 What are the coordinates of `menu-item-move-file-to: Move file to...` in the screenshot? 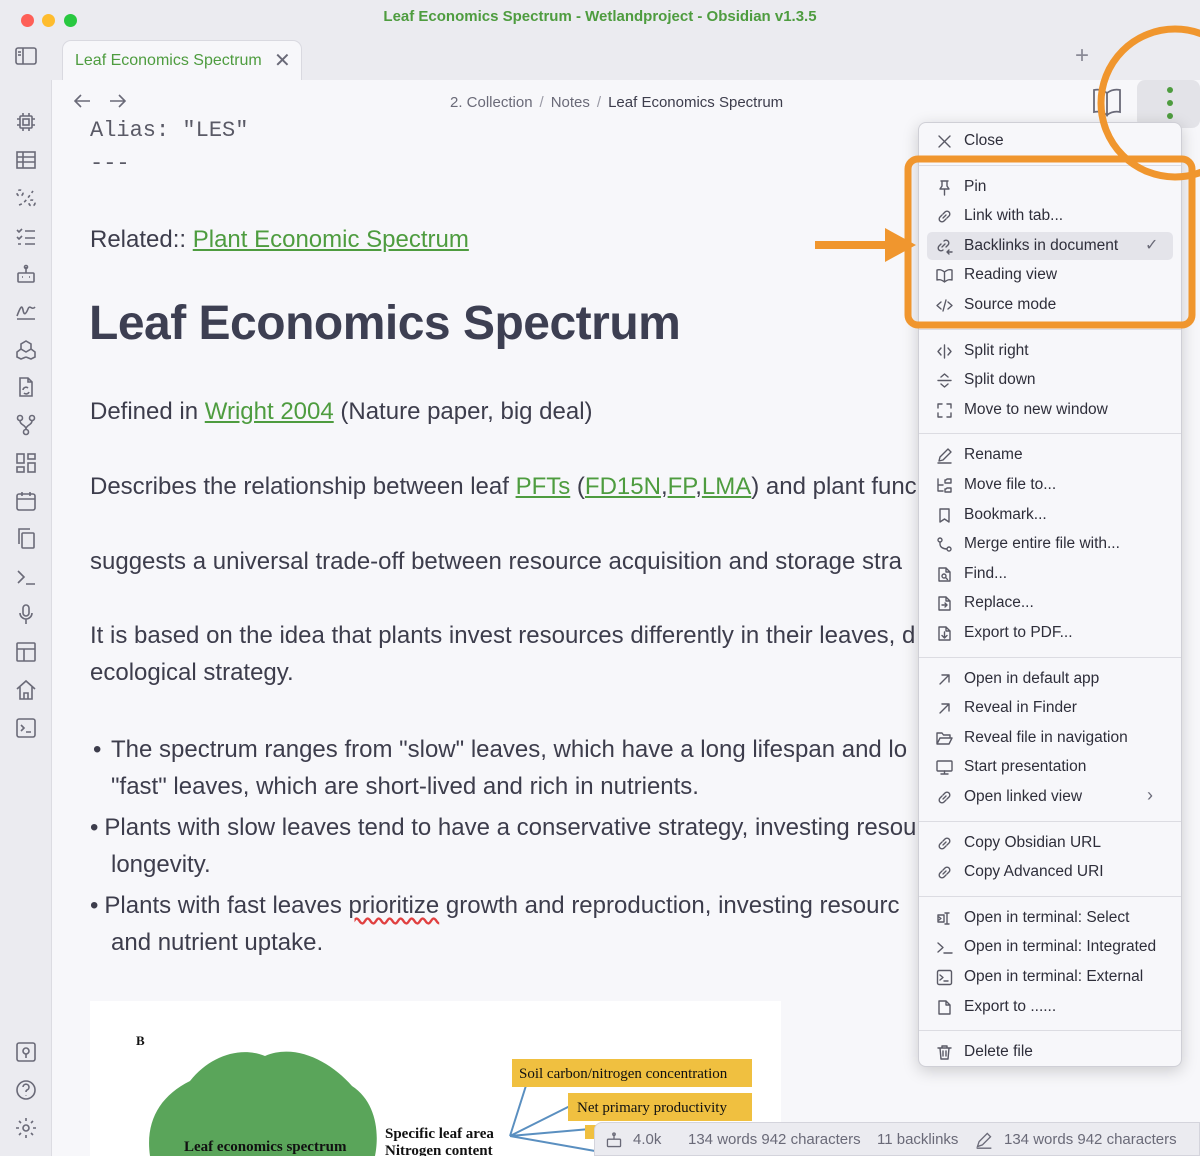 It's located at (1050, 485).